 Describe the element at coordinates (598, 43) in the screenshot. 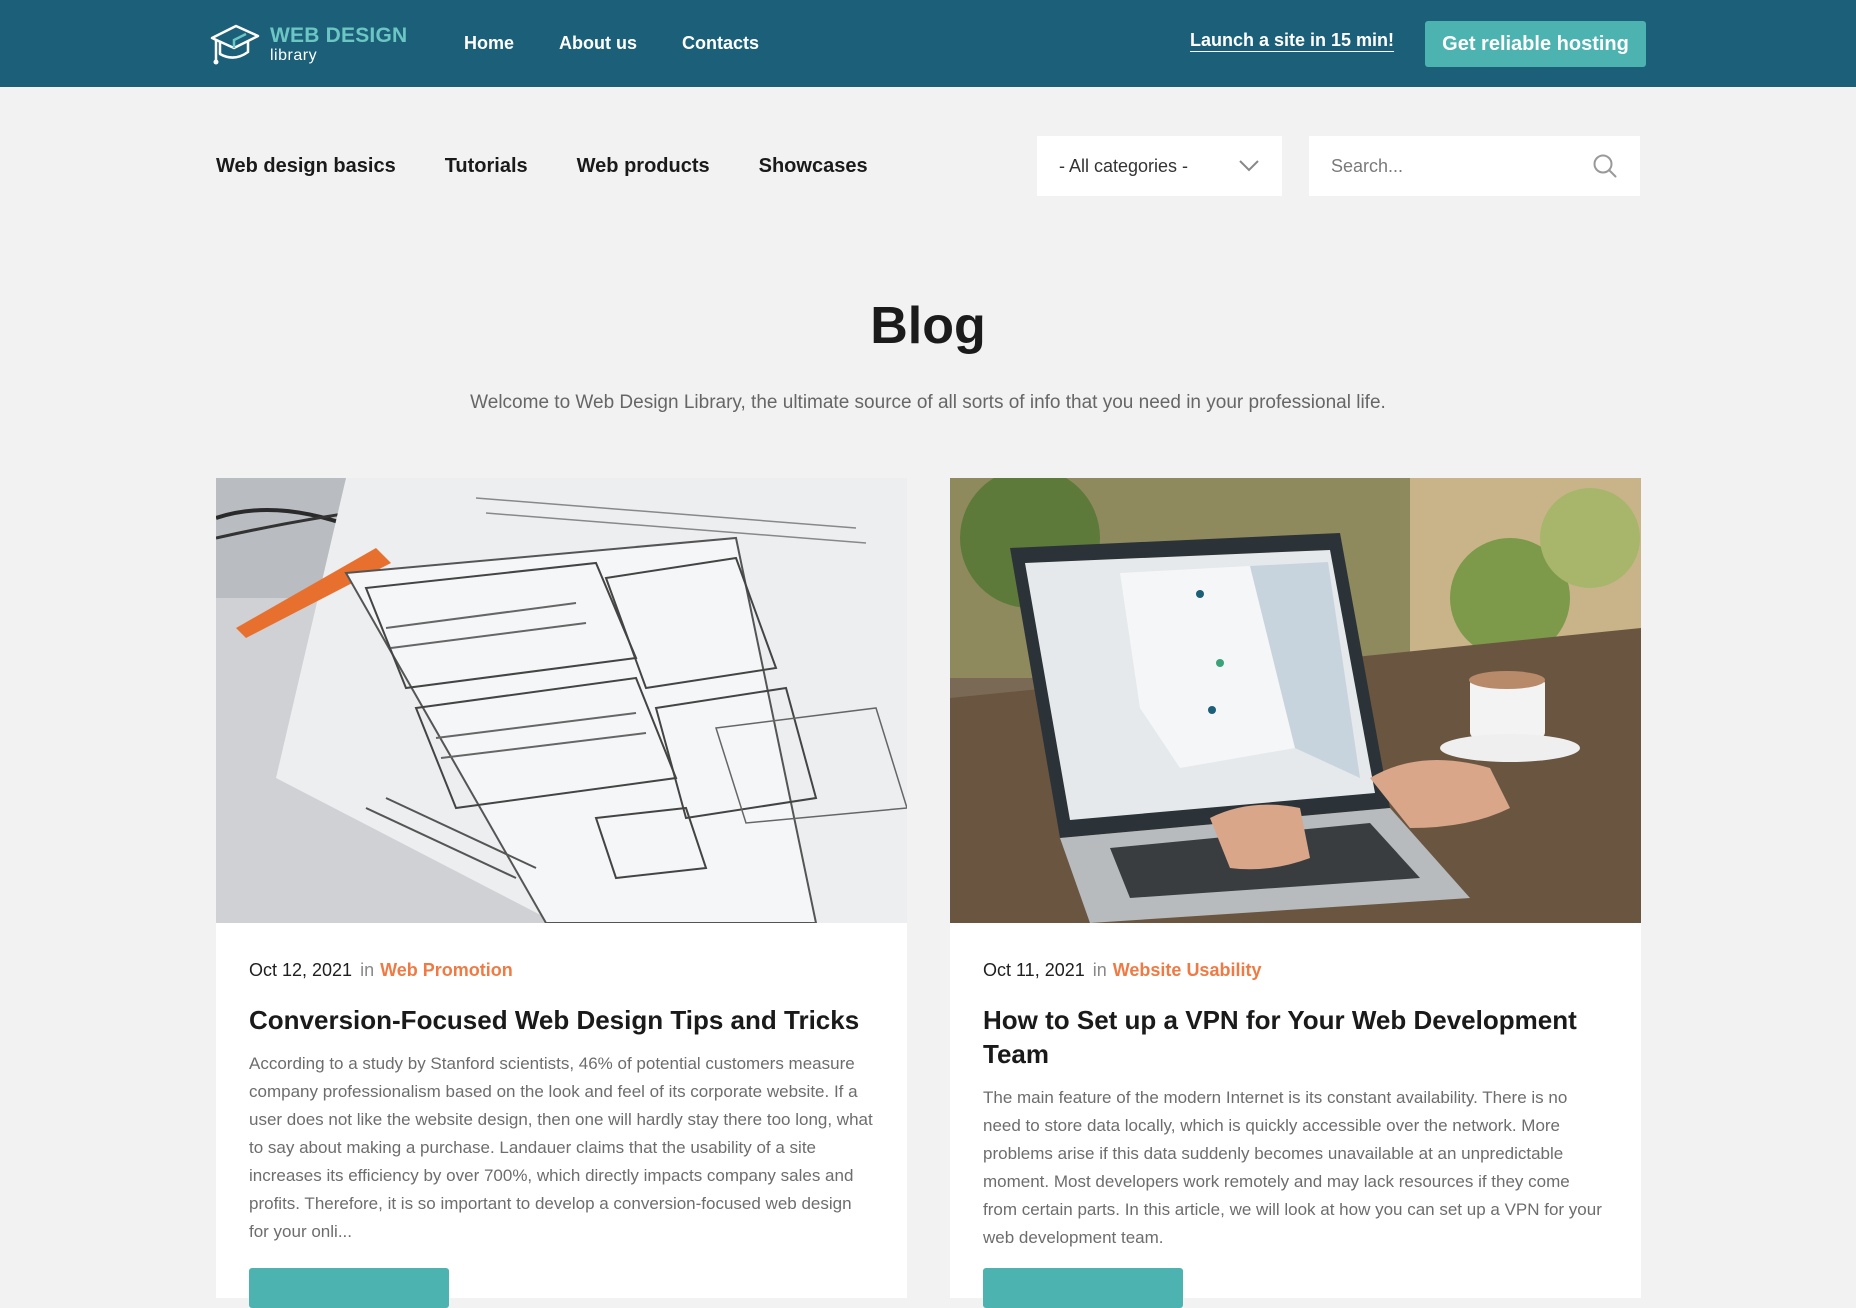

I see `nav-about-us: About us` at that location.